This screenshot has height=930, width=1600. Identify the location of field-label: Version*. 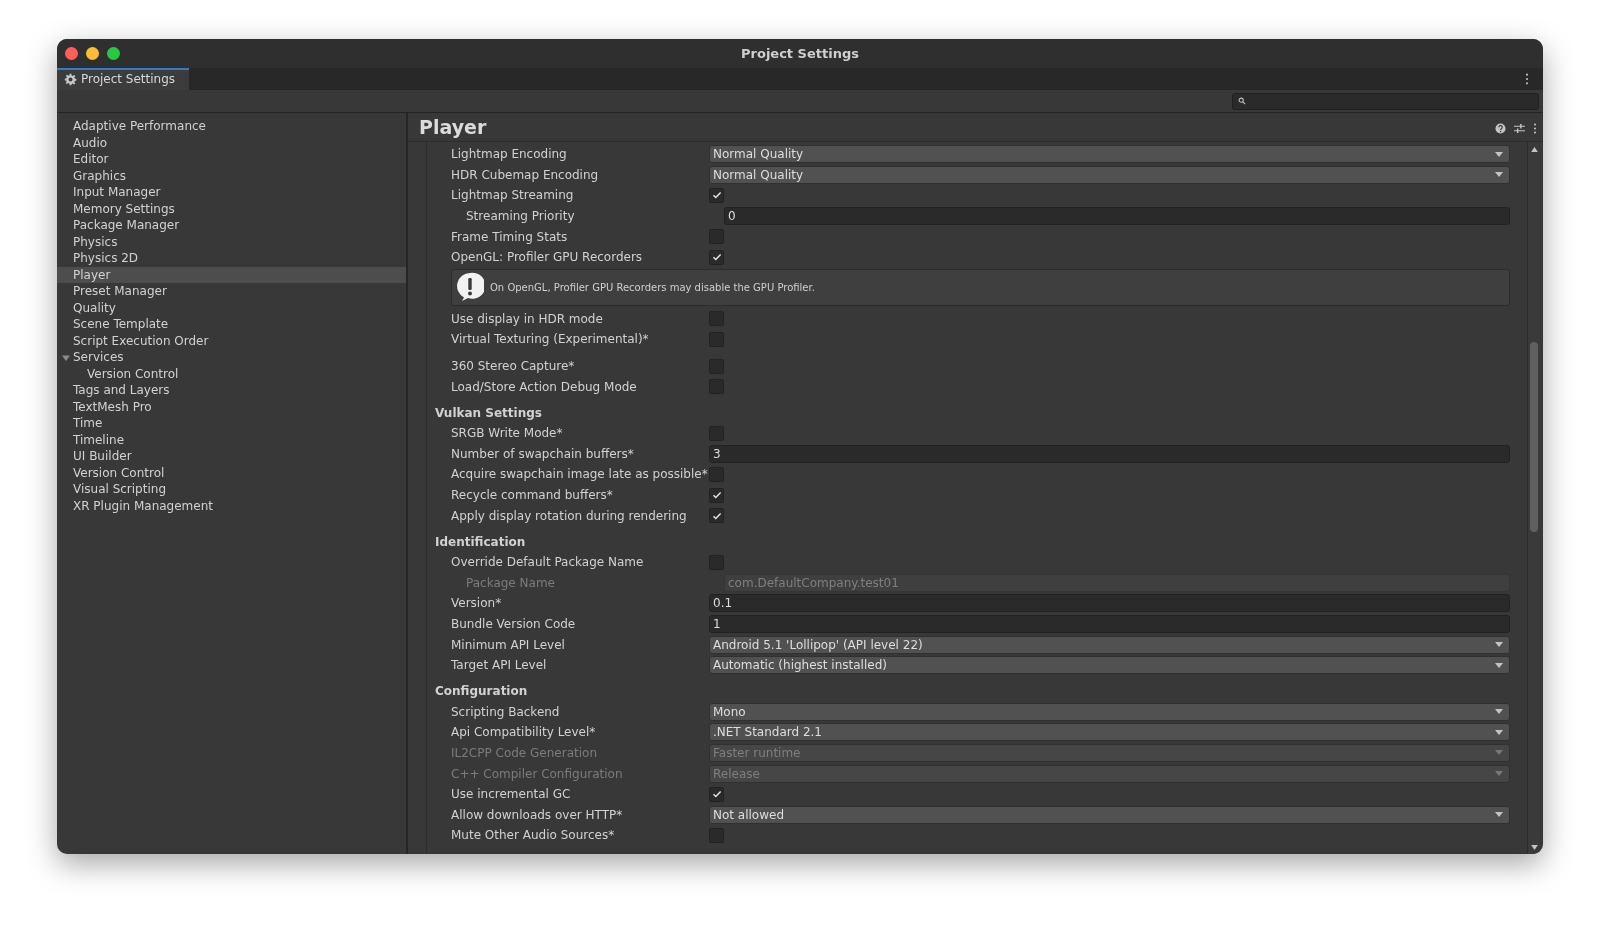
(476, 603).